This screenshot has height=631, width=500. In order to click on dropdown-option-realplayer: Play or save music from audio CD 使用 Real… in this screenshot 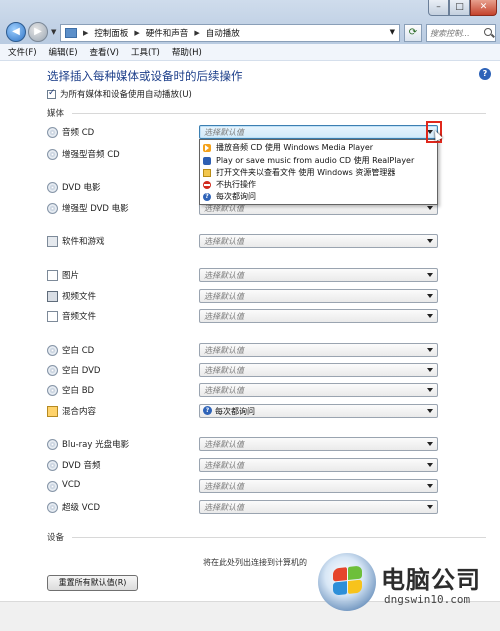, I will do `click(318, 161)`.